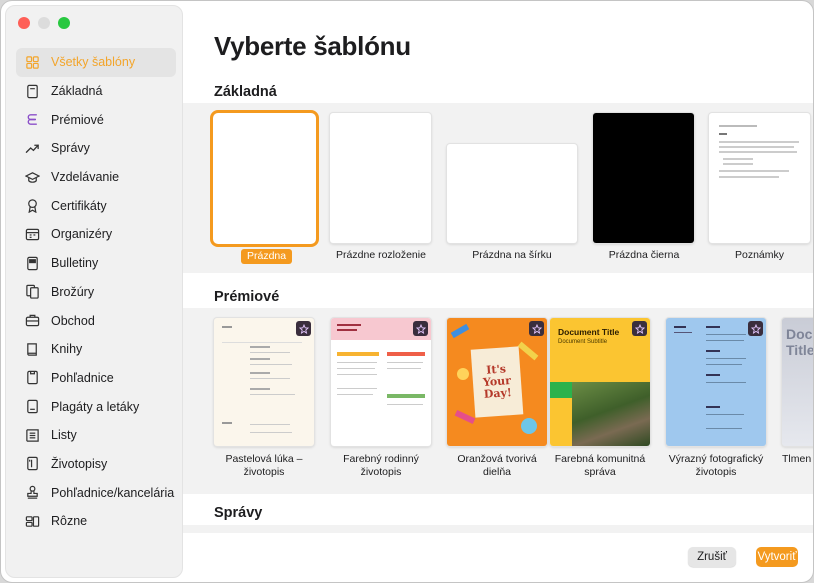 The width and height of the screenshot is (814, 583). Describe the element at coordinates (32, 493) in the screenshot. I see `stamp-icon` at that location.